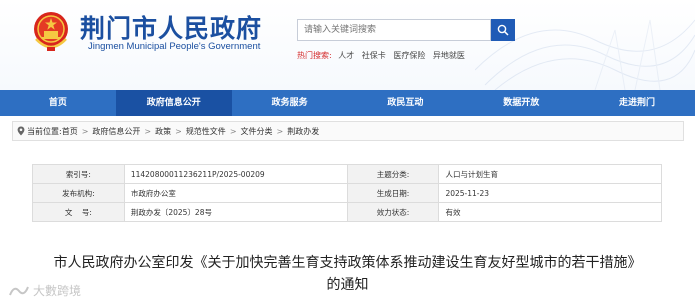  I want to click on status-label: 效力状态:, so click(393, 212).